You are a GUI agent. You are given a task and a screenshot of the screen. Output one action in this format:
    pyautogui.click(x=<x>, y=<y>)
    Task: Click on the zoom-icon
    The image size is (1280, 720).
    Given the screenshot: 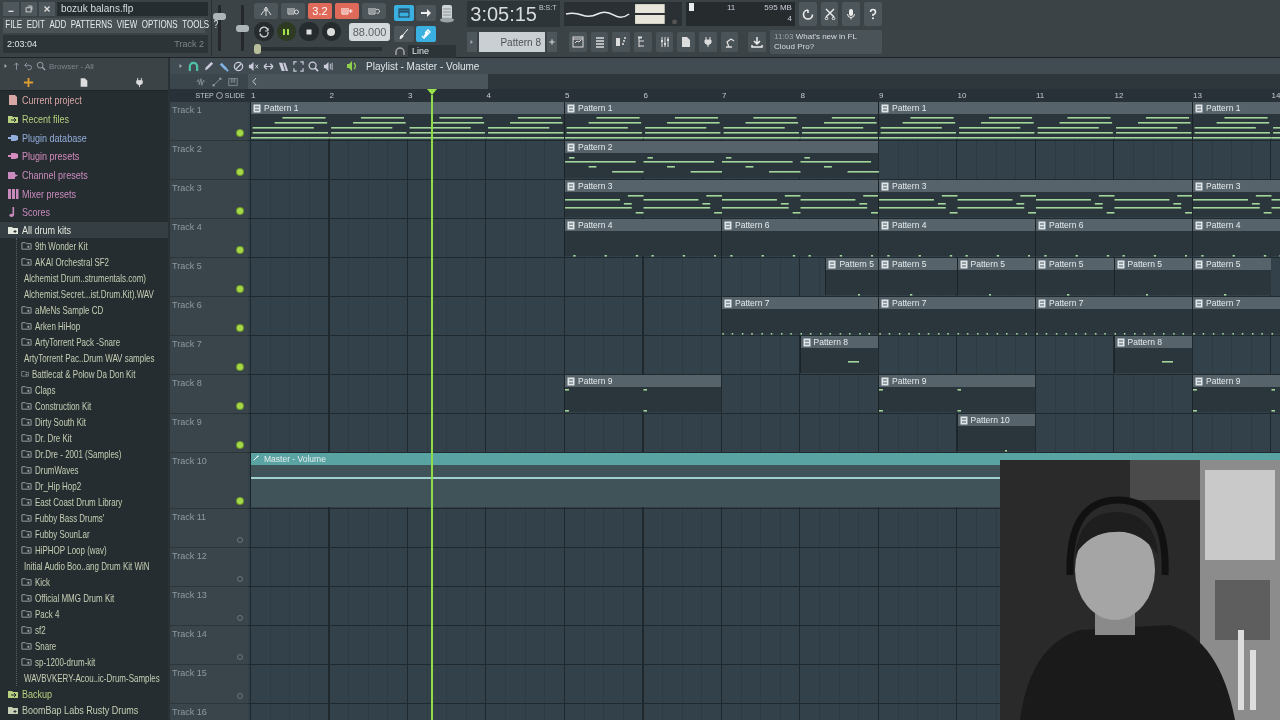 What is the action you would take?
    pyautogui.click(x=313, y=66)
    